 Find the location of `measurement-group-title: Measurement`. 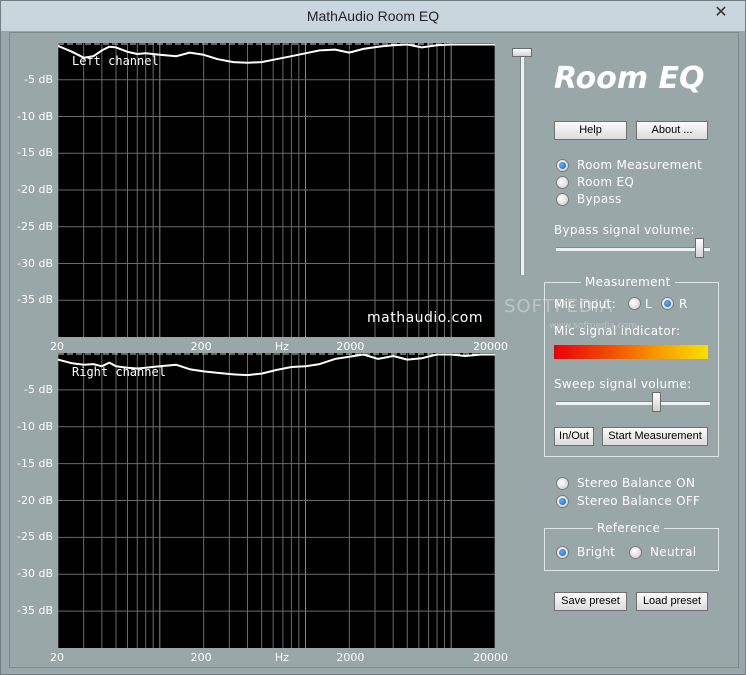

measurement-group-title: Measurement is located at coordinates (628, 282).